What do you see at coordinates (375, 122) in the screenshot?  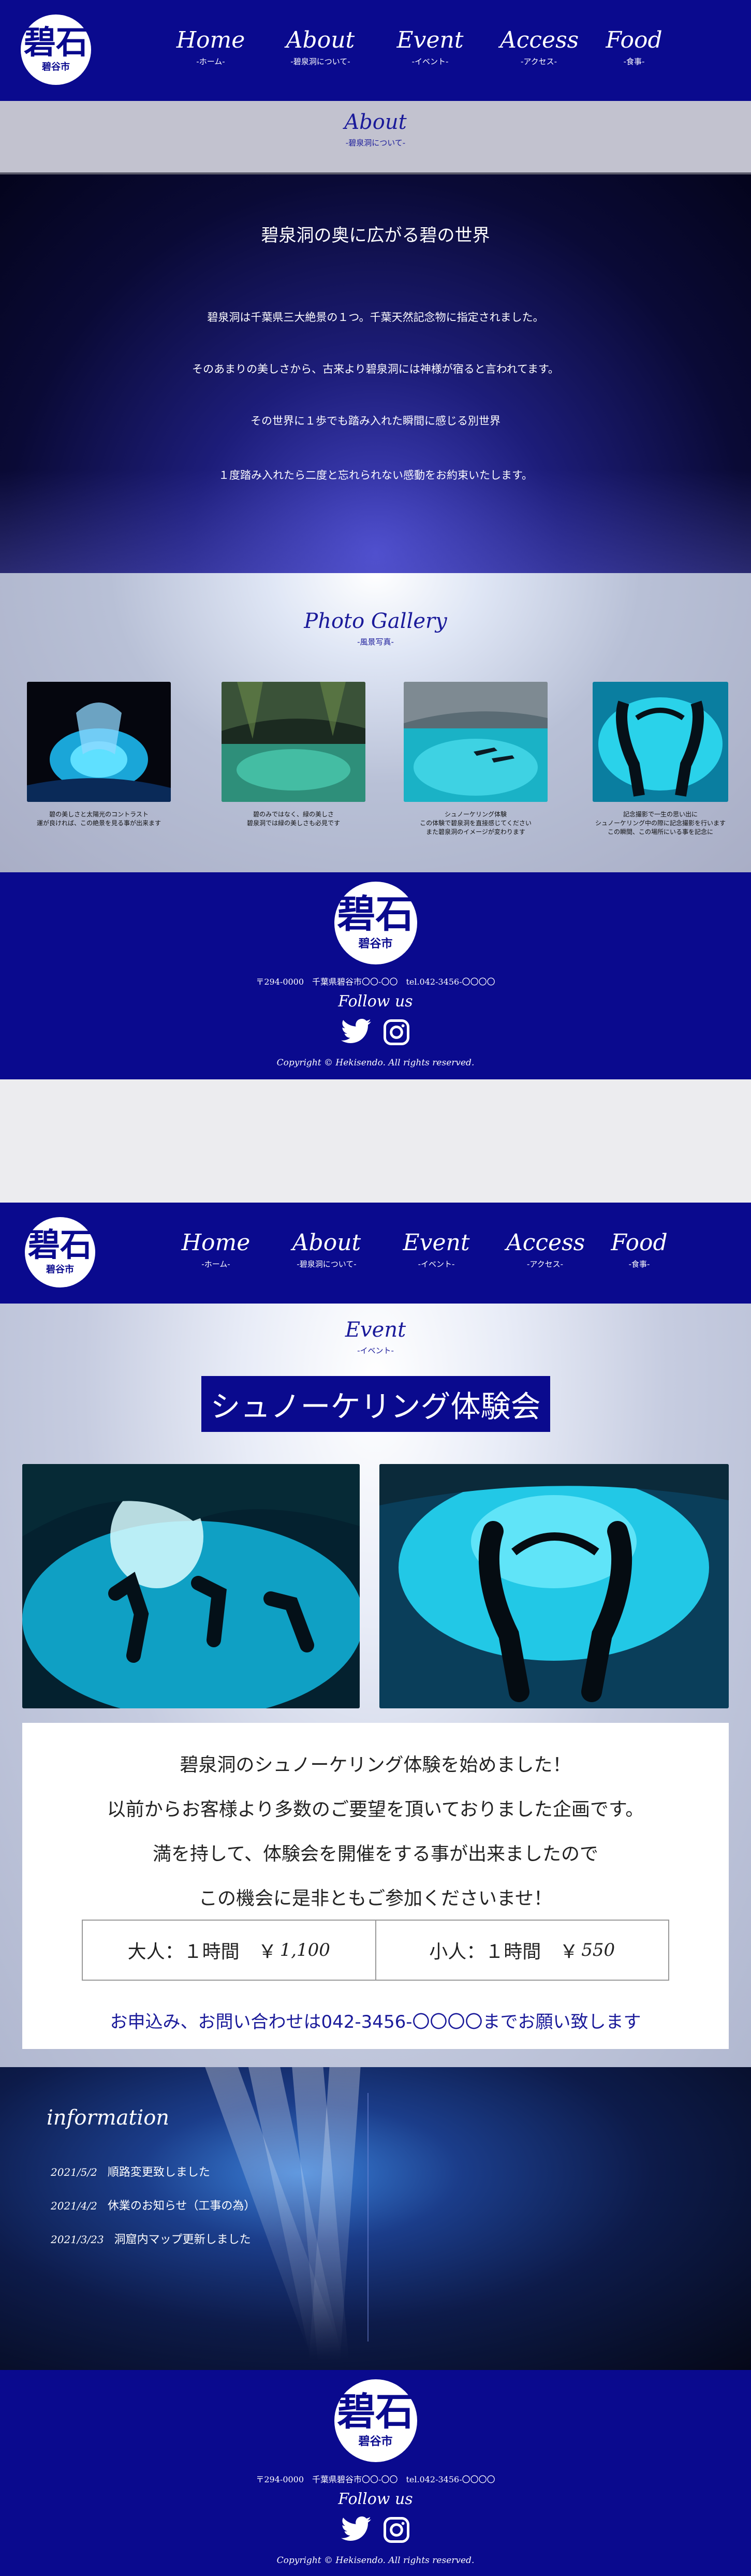 I see `about-heading-en: About` at bounding box center [375, 122].